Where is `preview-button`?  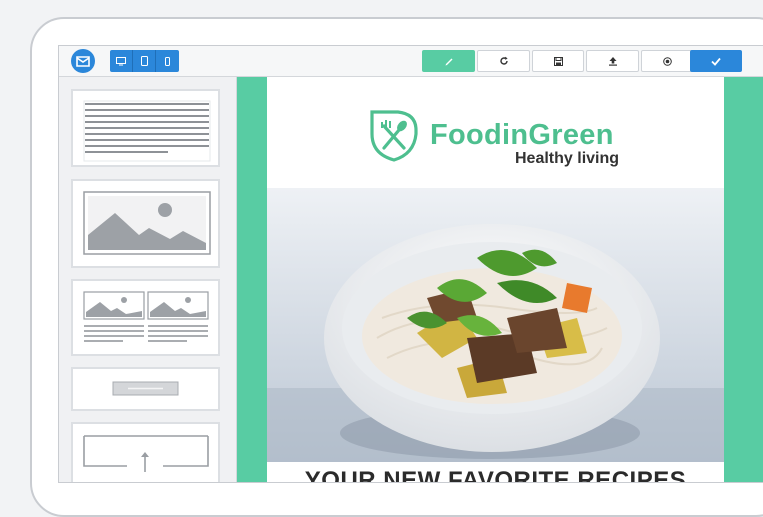
preview-button is located at coordinates (667, 61).